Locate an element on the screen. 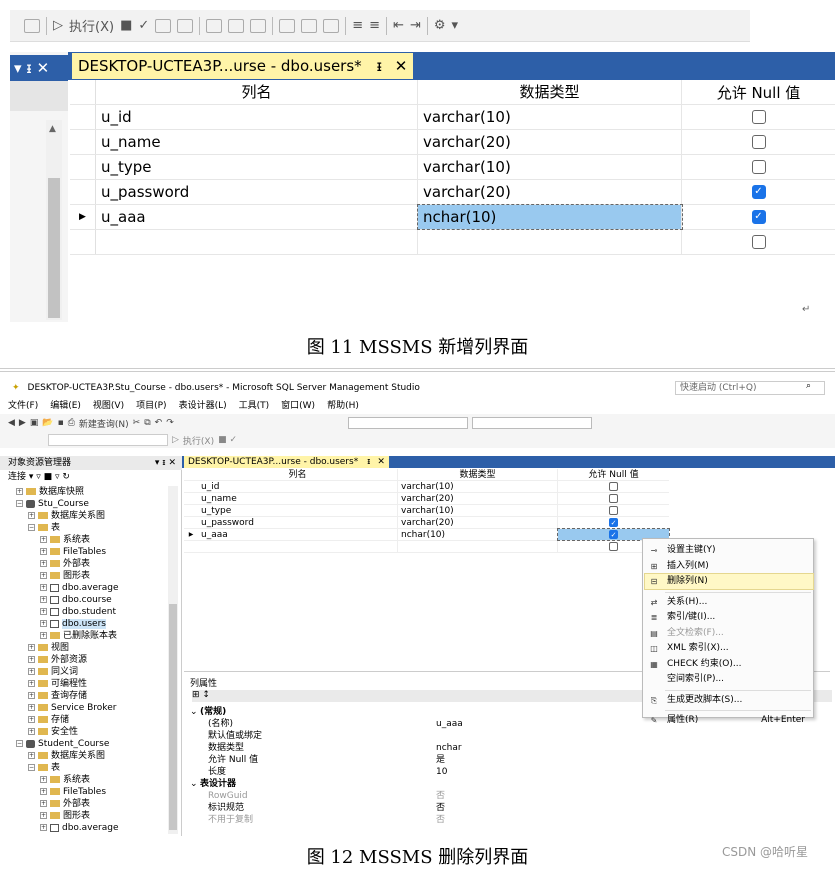  dropdown-icon is located at coordinates (32, 25).